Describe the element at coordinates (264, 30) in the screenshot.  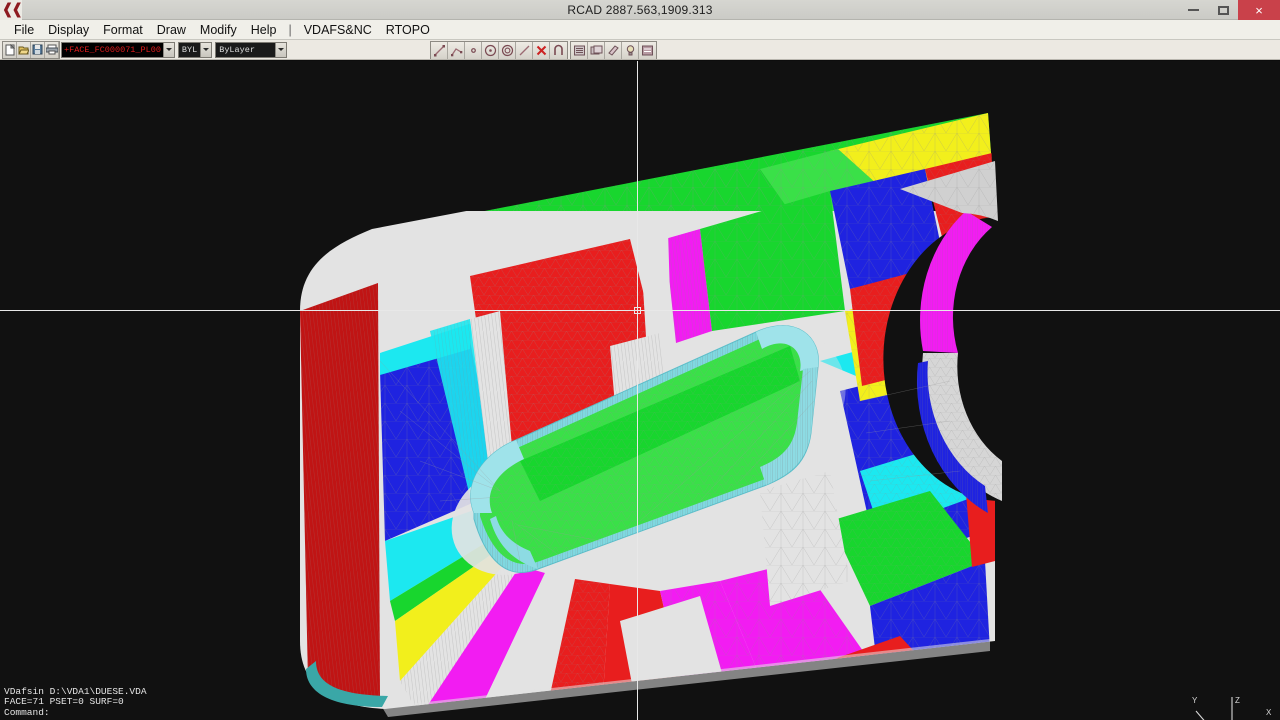
I see `menu-item-help: Help` at that location.